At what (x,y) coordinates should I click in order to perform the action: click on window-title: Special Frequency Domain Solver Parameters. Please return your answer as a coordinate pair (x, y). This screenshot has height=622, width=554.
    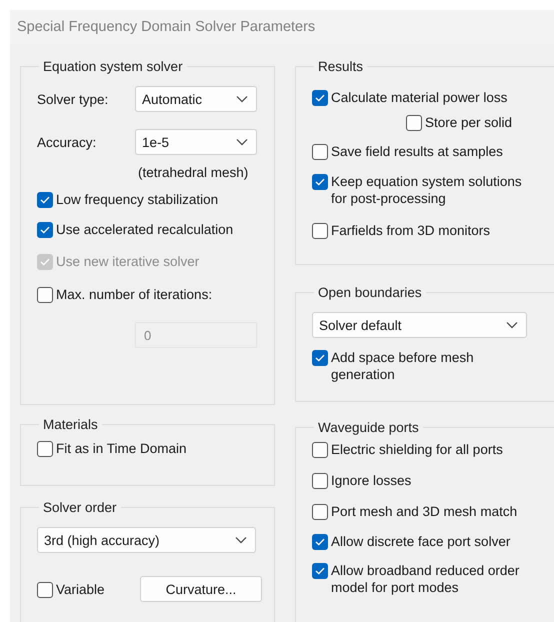
    Looking at the image, I should click on (166, 27).